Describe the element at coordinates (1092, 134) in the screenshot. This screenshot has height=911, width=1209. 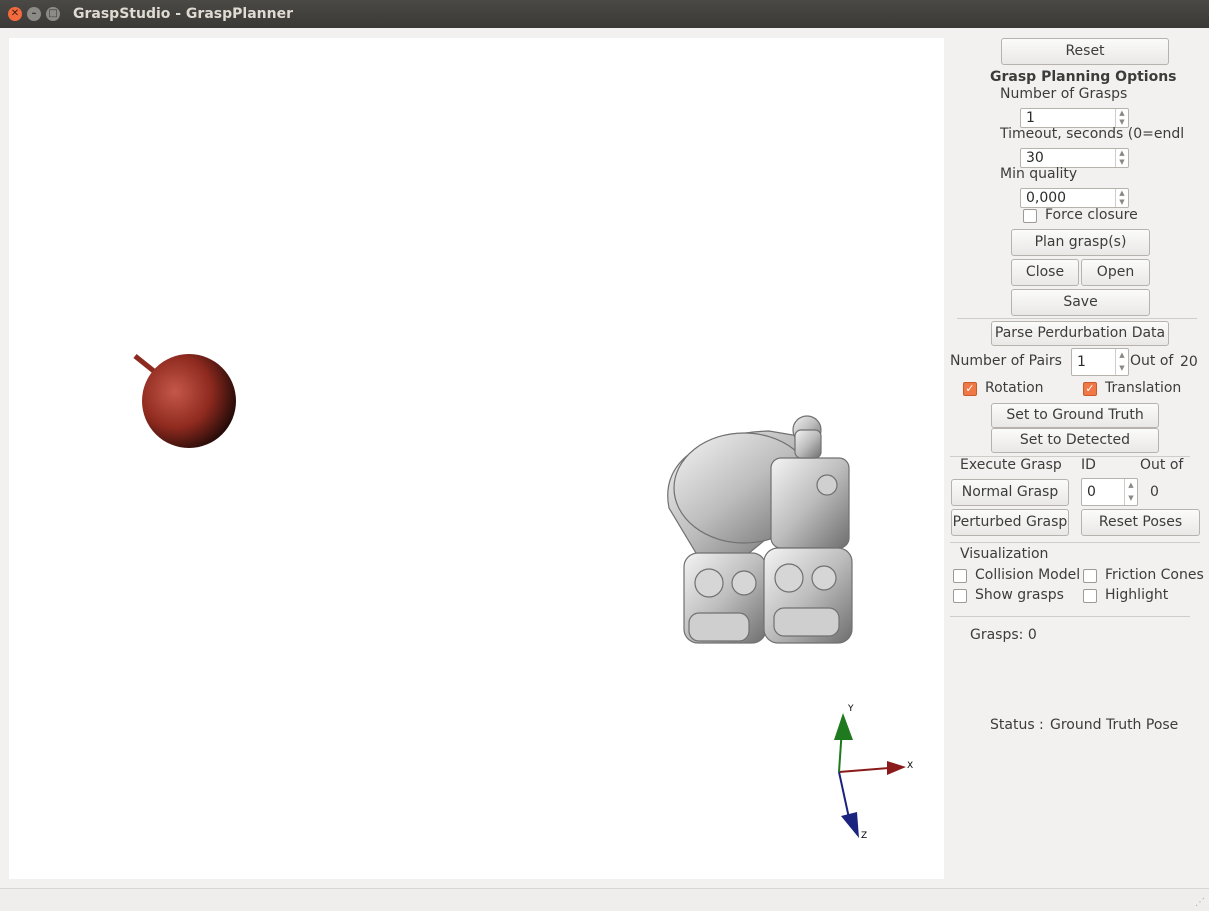
I see `timeout-label: Timeout, seconds (0=endl` at that location.